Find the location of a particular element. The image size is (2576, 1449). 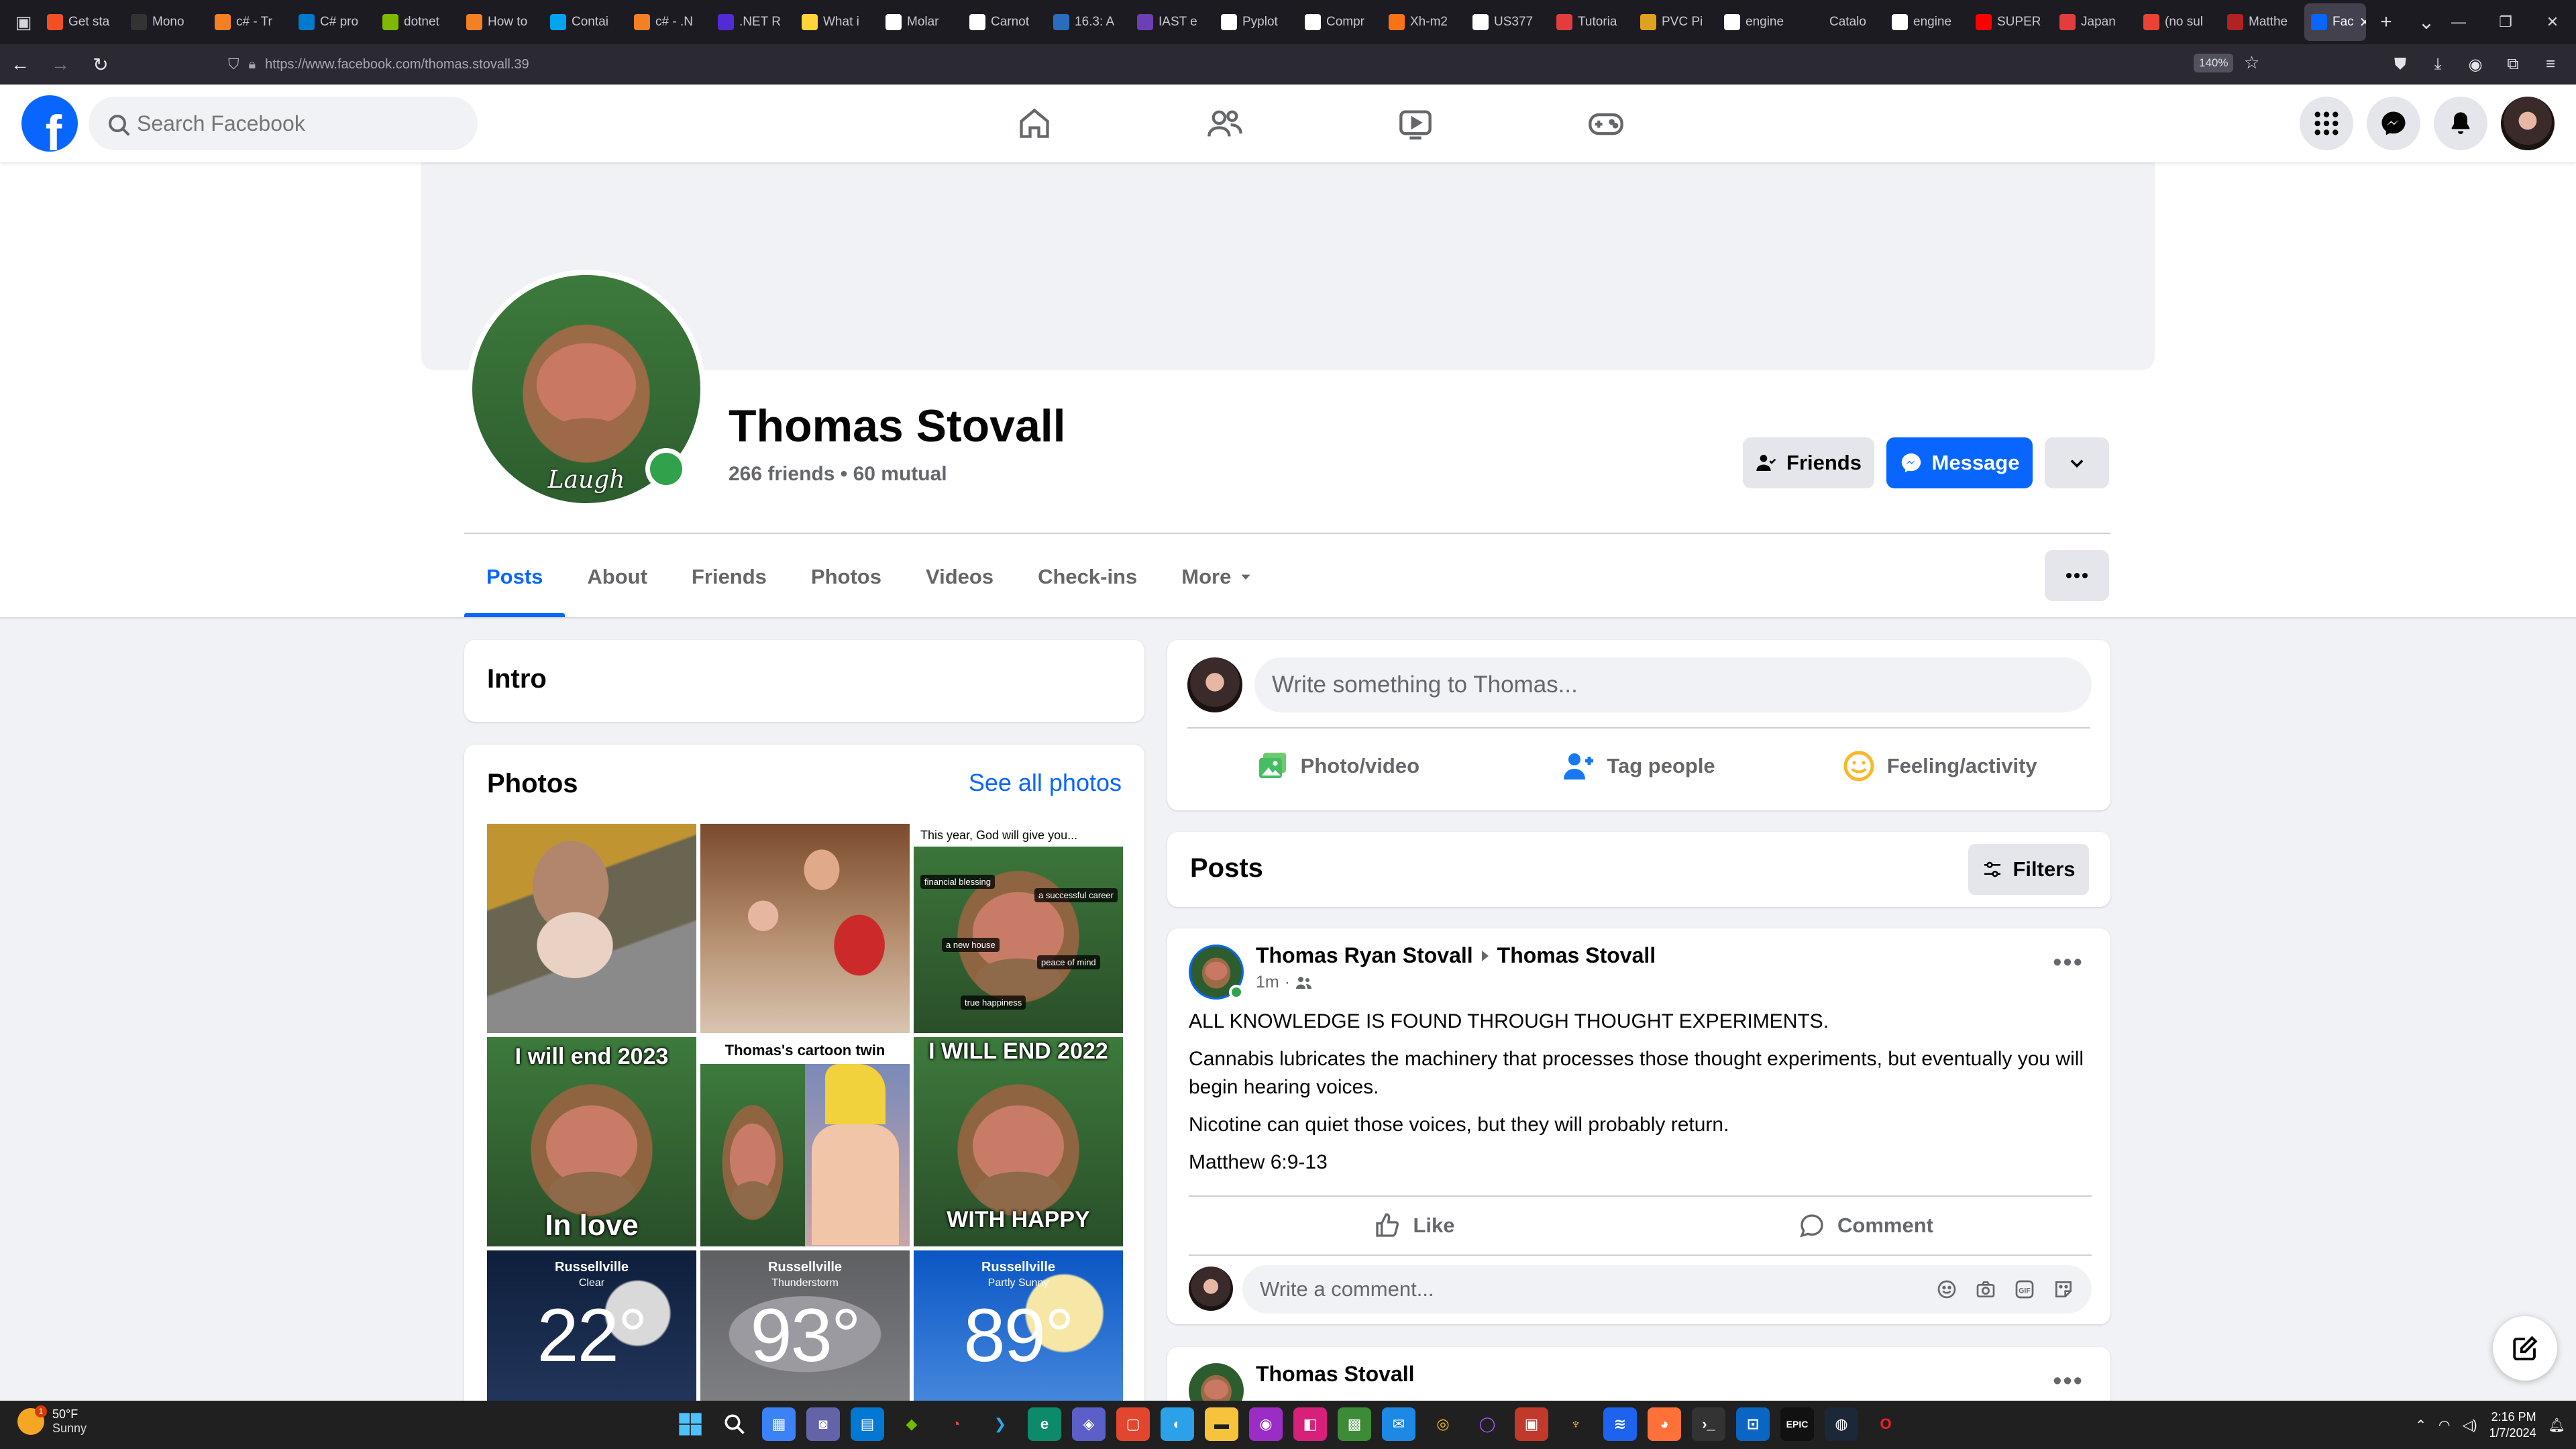

browser-tab: Molar is located at coordinates (921, 22).